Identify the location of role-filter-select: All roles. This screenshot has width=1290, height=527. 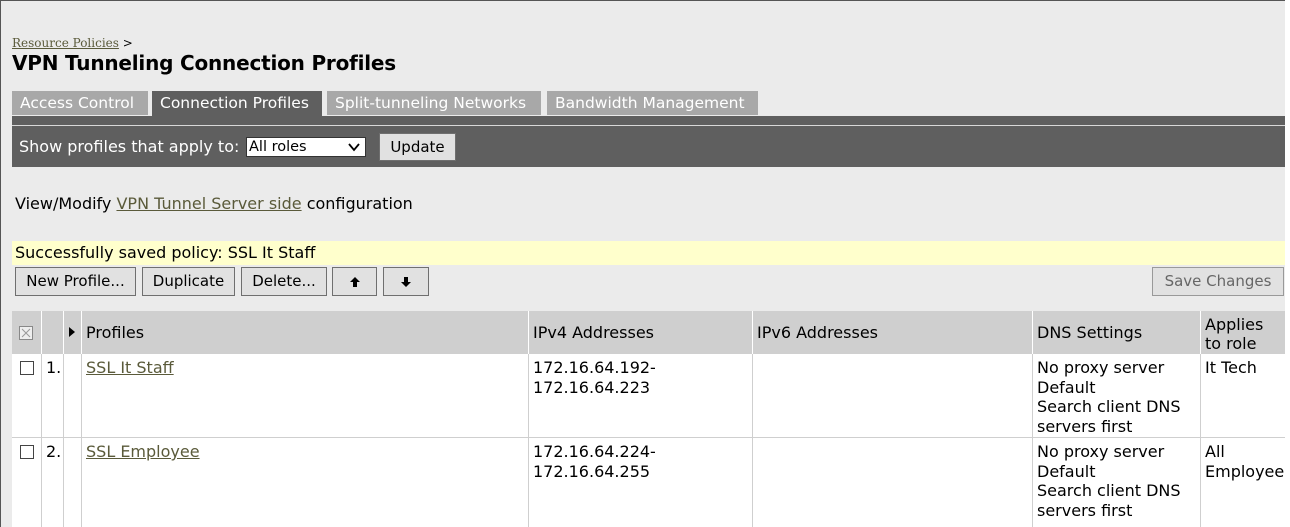
(306, 147).